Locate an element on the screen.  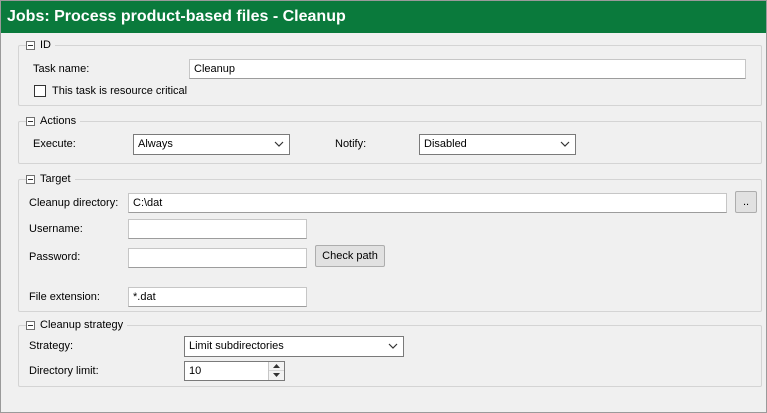
execute-label: Execute: is located at coordinates (54, 144).